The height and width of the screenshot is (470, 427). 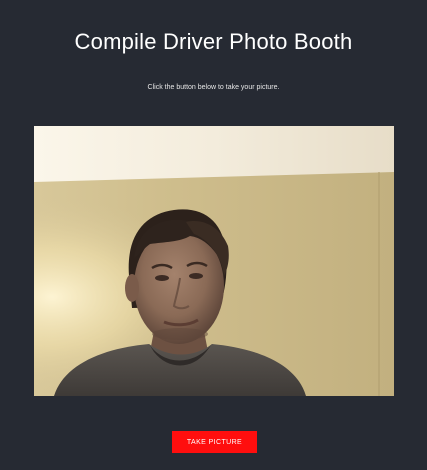 I want to click on take-picture-button: TAKE PICTURE, so click(x=214, y=442).